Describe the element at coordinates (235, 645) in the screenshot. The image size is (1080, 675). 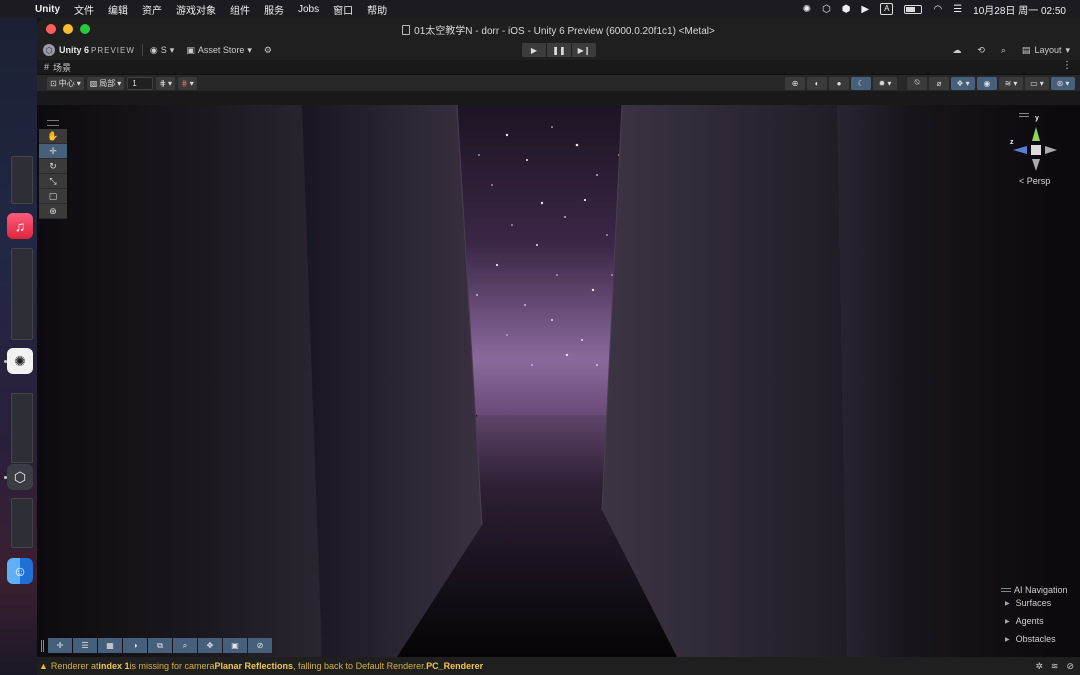
I see `overlay-camera-button: ▣` at that location.